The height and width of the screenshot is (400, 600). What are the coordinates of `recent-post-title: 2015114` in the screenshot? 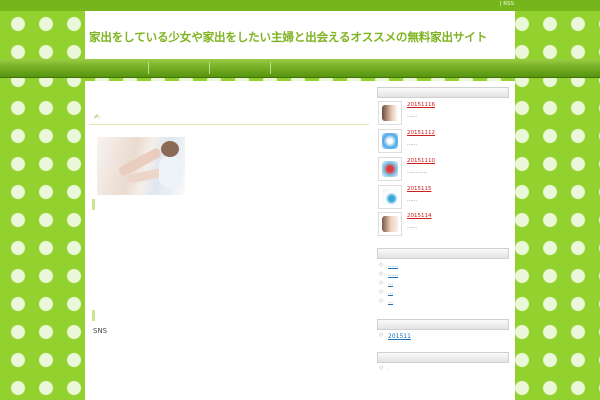 It's located at (419, 216).